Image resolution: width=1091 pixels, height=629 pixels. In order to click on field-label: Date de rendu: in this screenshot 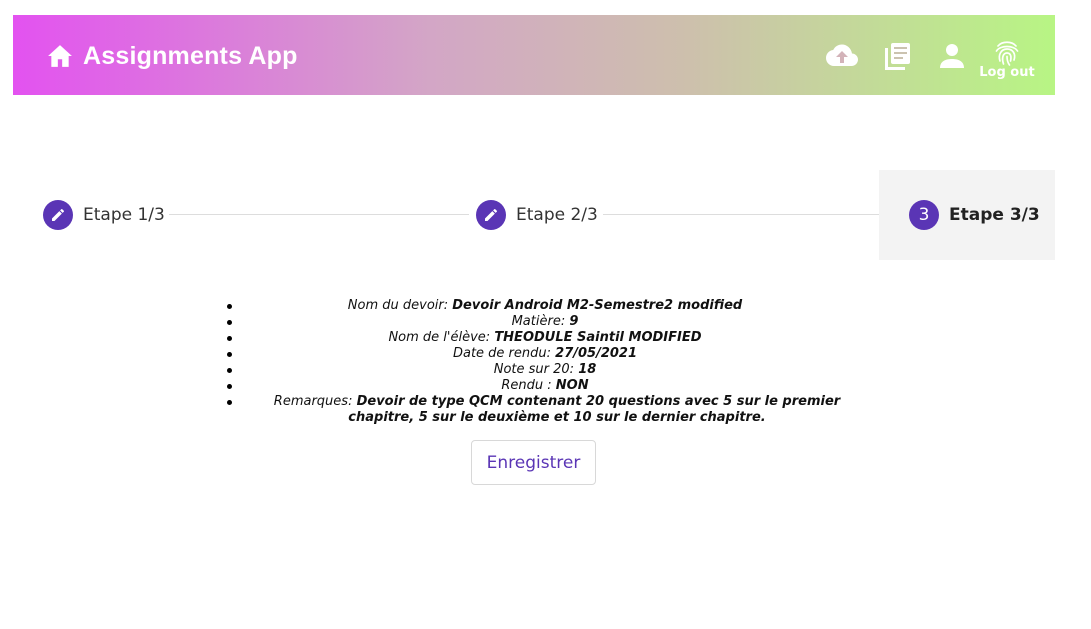, I will do `click(502, 353)`.